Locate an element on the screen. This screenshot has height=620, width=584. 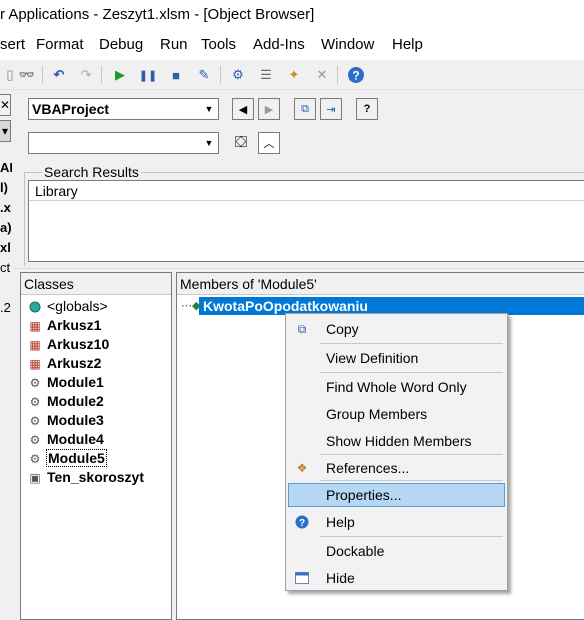
library-combo: VBAProject ▼ is located at coordinates (123, 109).